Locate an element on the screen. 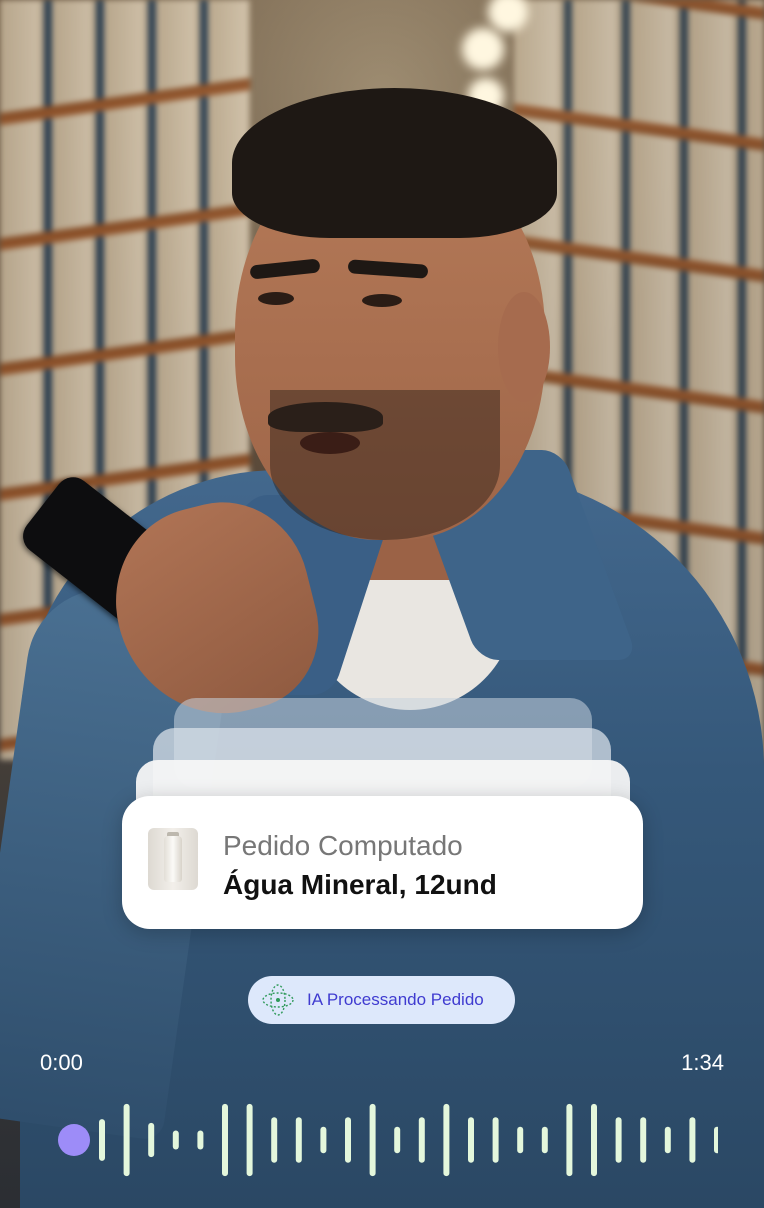  current-time: 0:00 is located at coordinates (61, 1062).